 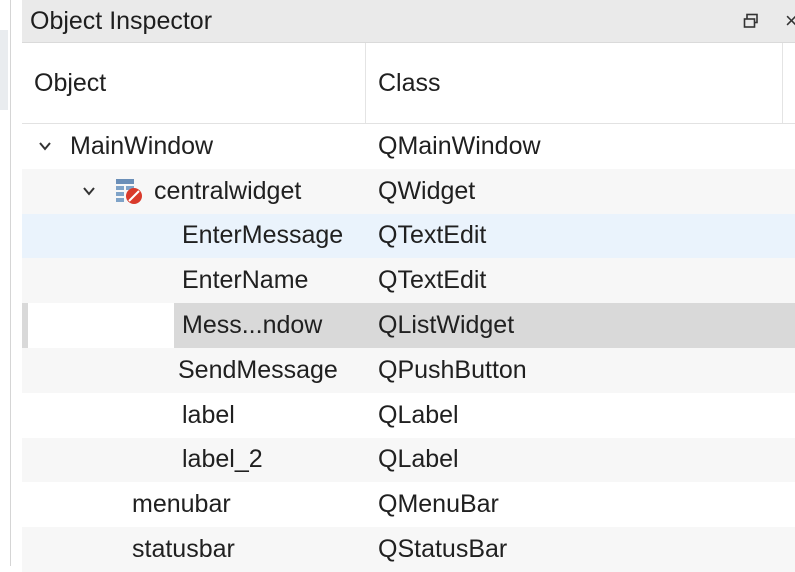 I want to click on dock-title-bar: Object Inspector ×, so click(x=408, y=21).